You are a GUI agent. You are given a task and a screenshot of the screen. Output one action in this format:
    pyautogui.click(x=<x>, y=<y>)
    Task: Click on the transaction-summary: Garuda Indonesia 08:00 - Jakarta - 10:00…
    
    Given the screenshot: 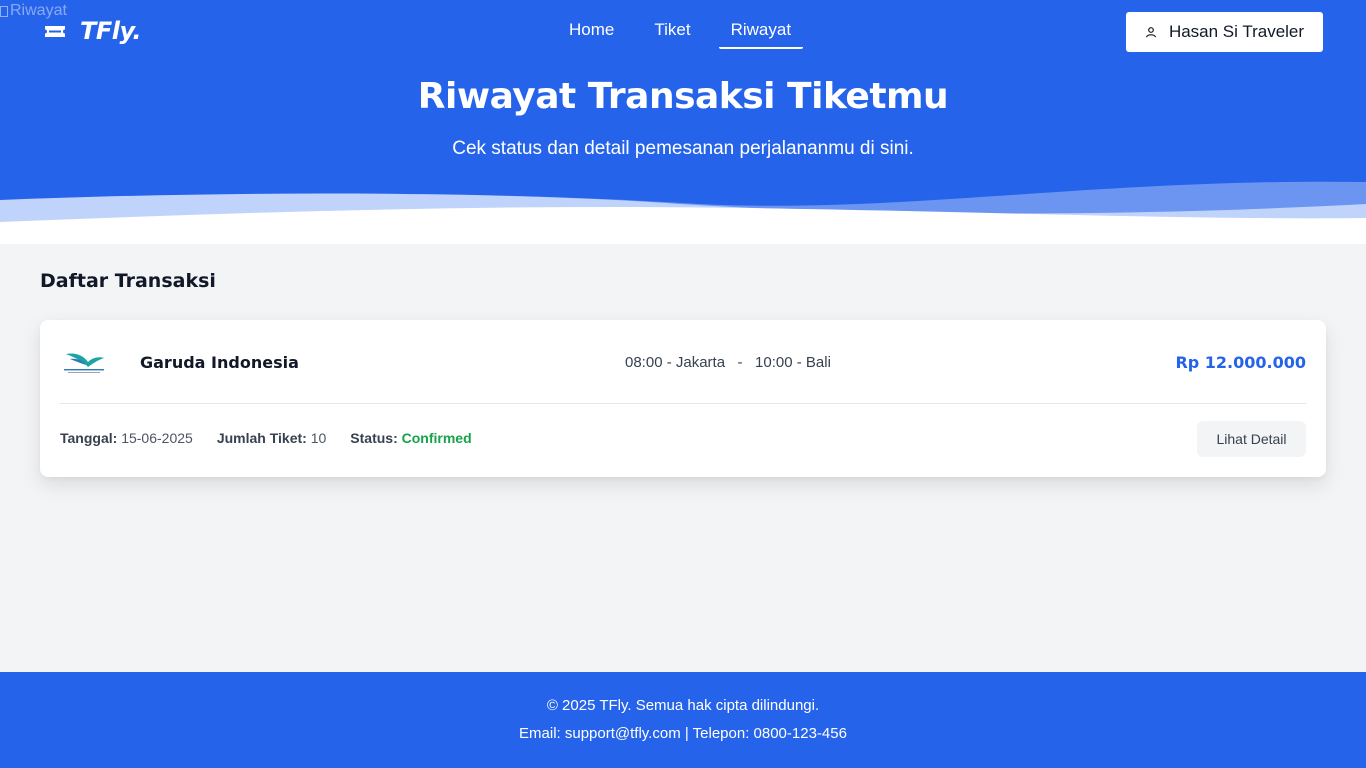 What is the action you would take?
    pyautogui.click(x=683, y=362)
    